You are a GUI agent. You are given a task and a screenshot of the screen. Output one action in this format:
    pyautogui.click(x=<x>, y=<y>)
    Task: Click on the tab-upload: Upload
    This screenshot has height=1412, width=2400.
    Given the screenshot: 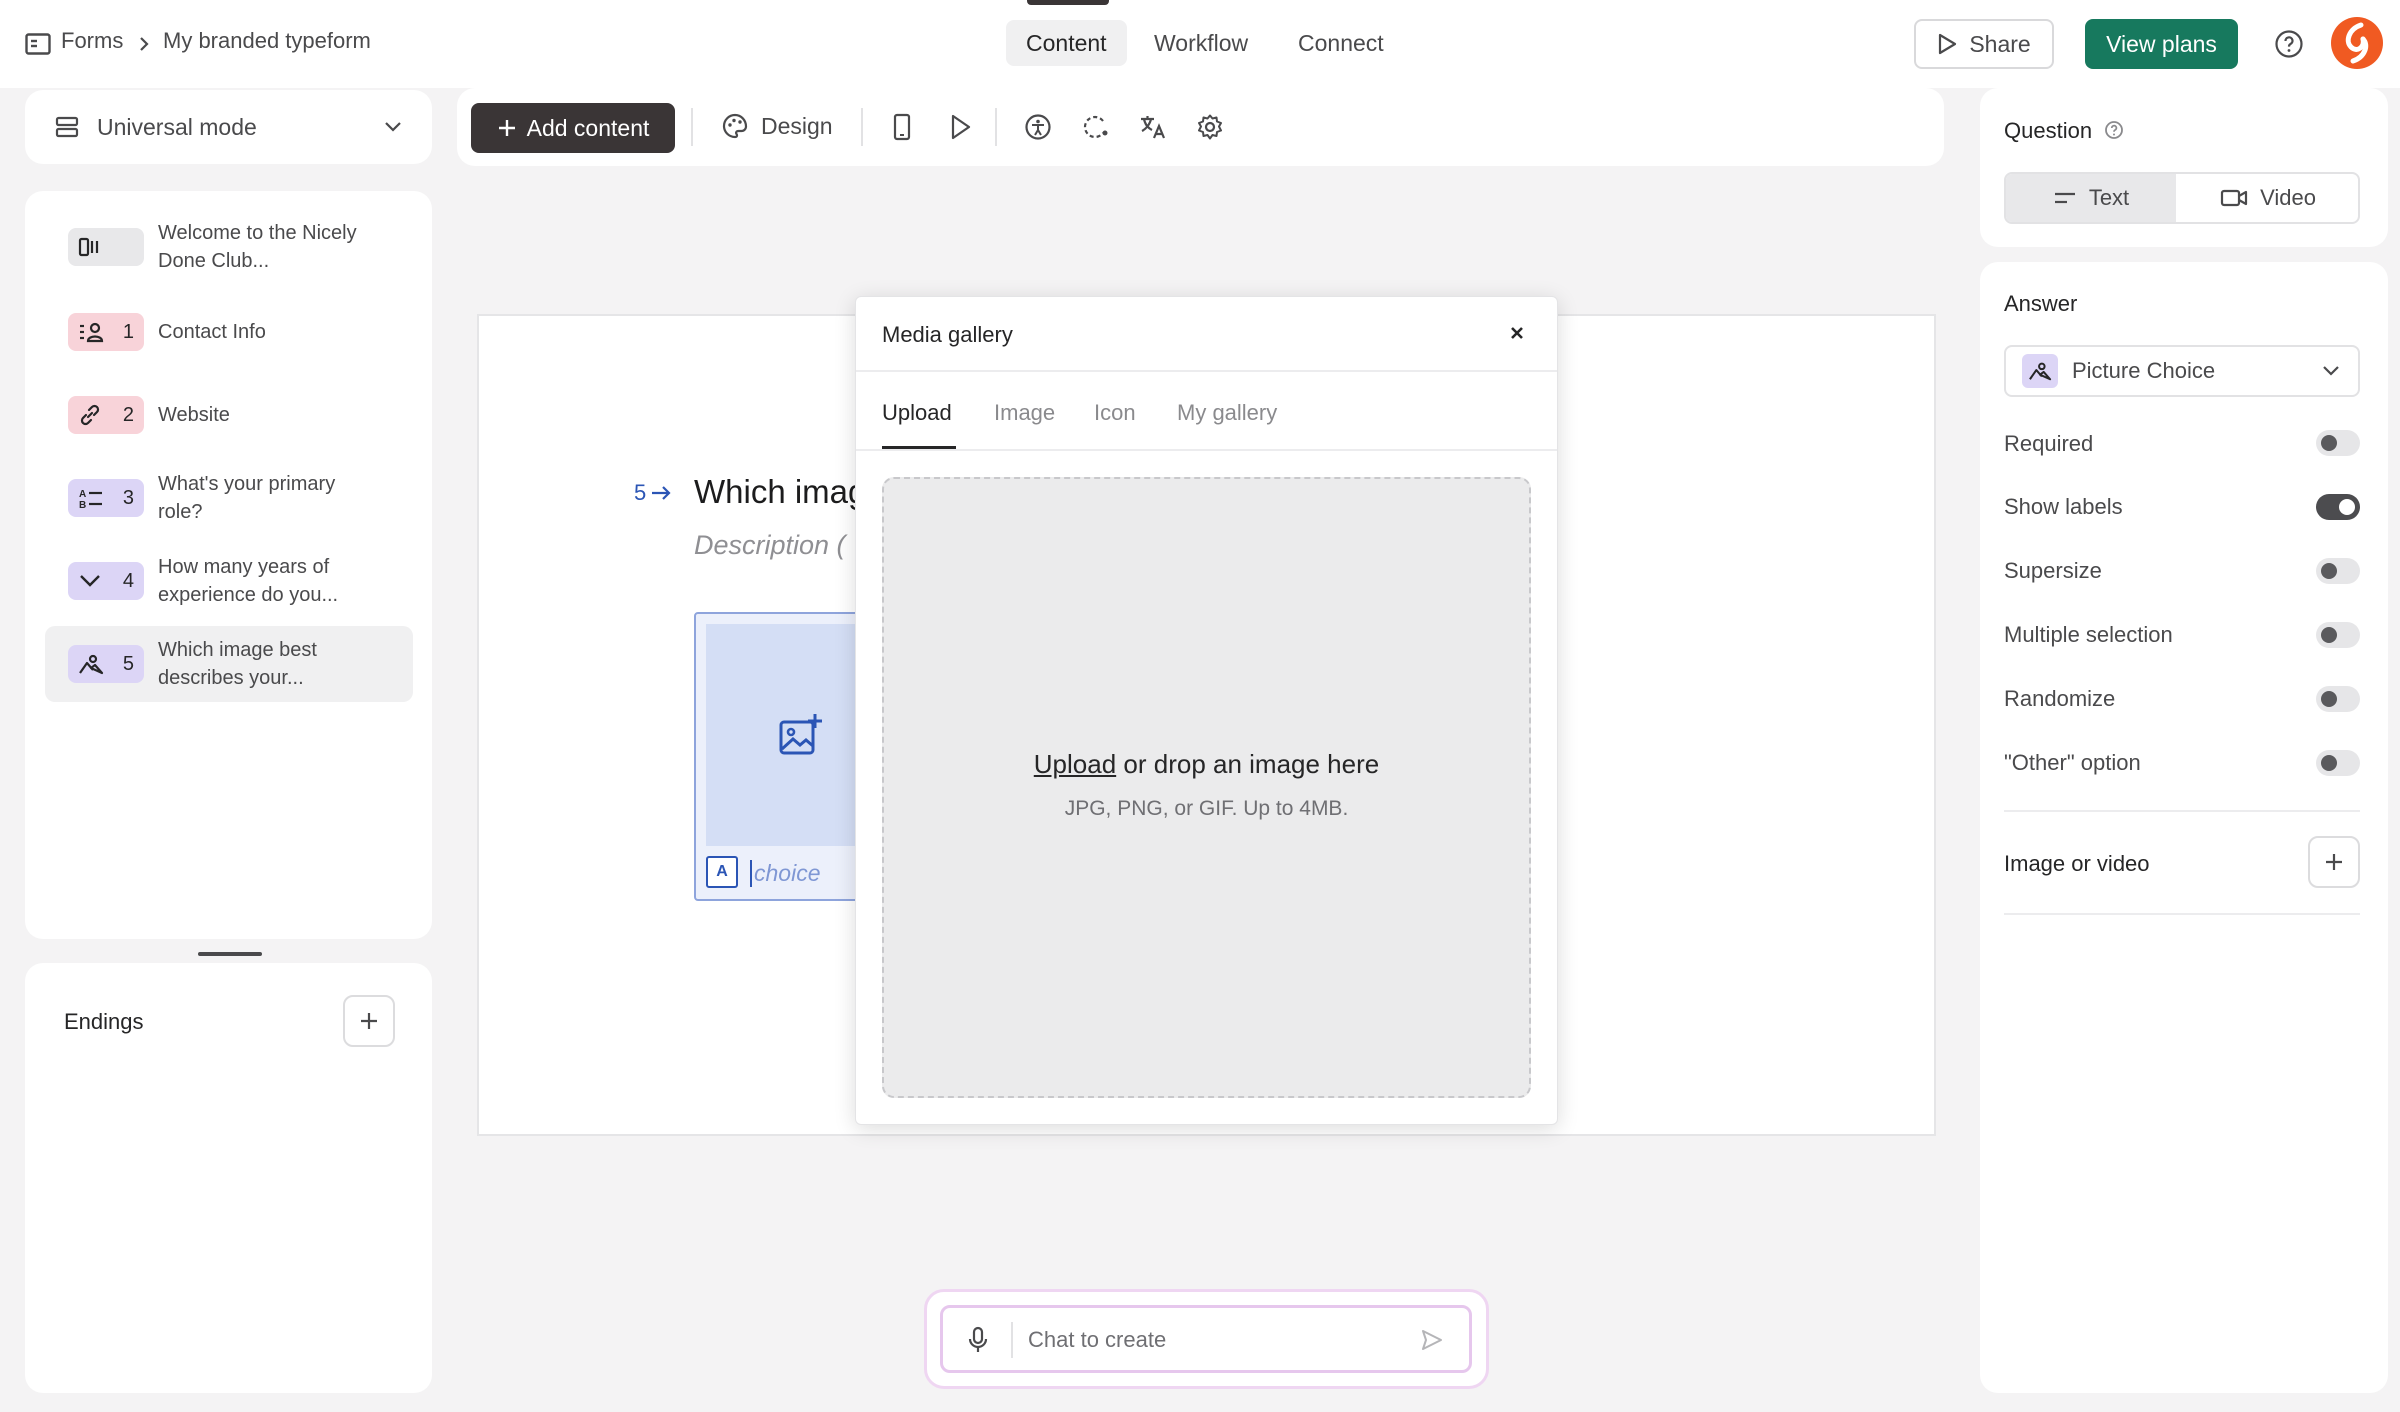 What is the action you would take?
    pyautogui.click(x=917, y=413)
    